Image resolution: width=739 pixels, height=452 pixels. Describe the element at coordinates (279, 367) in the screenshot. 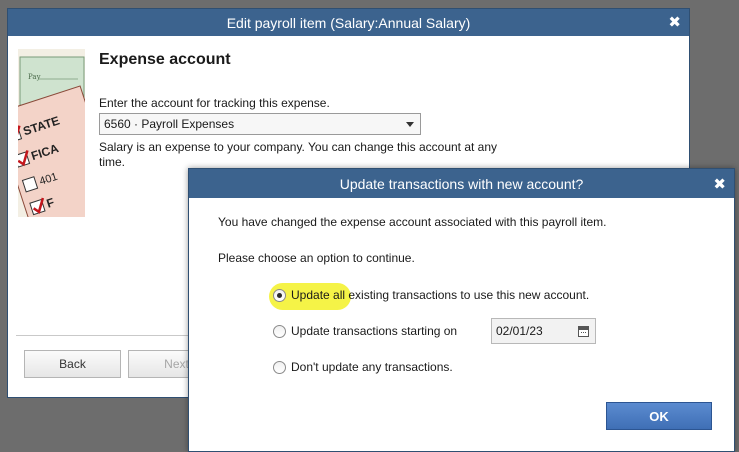

I see `radio-dont-update` at that location.